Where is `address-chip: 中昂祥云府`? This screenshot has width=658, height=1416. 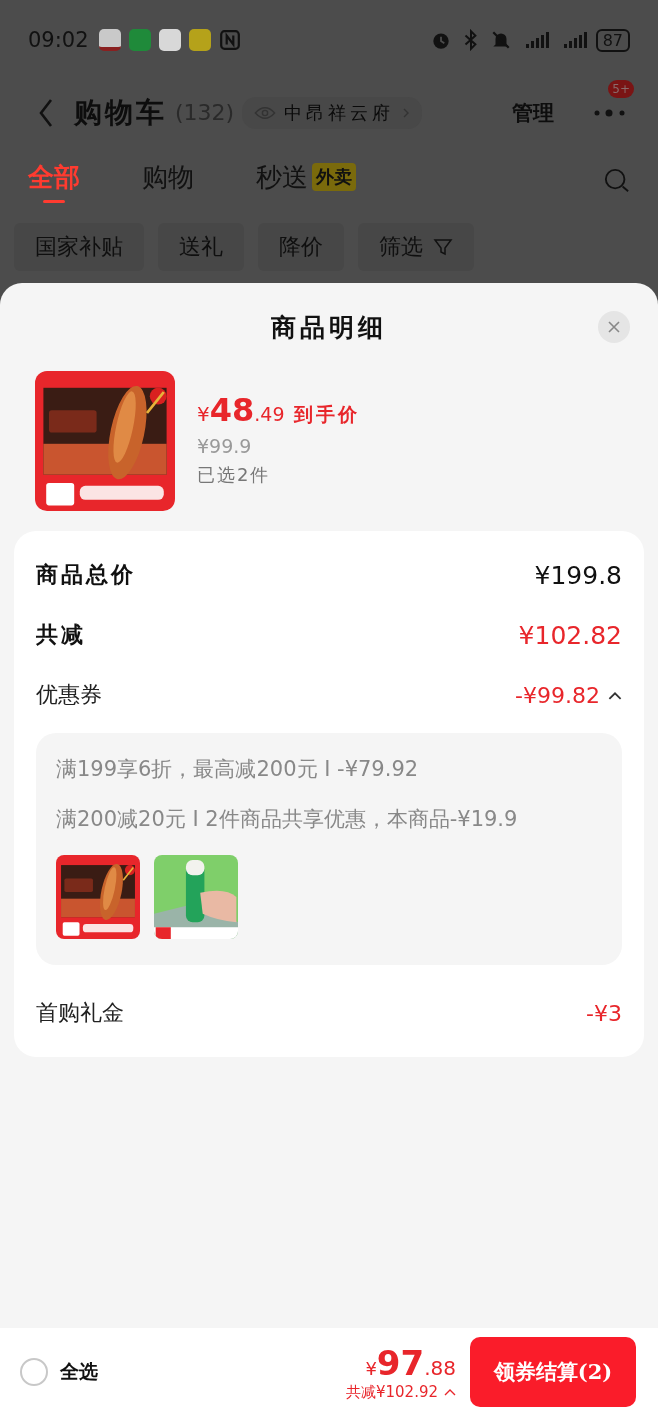
address-chip: 中昂祥云府 is located at coordinates (332, 112).